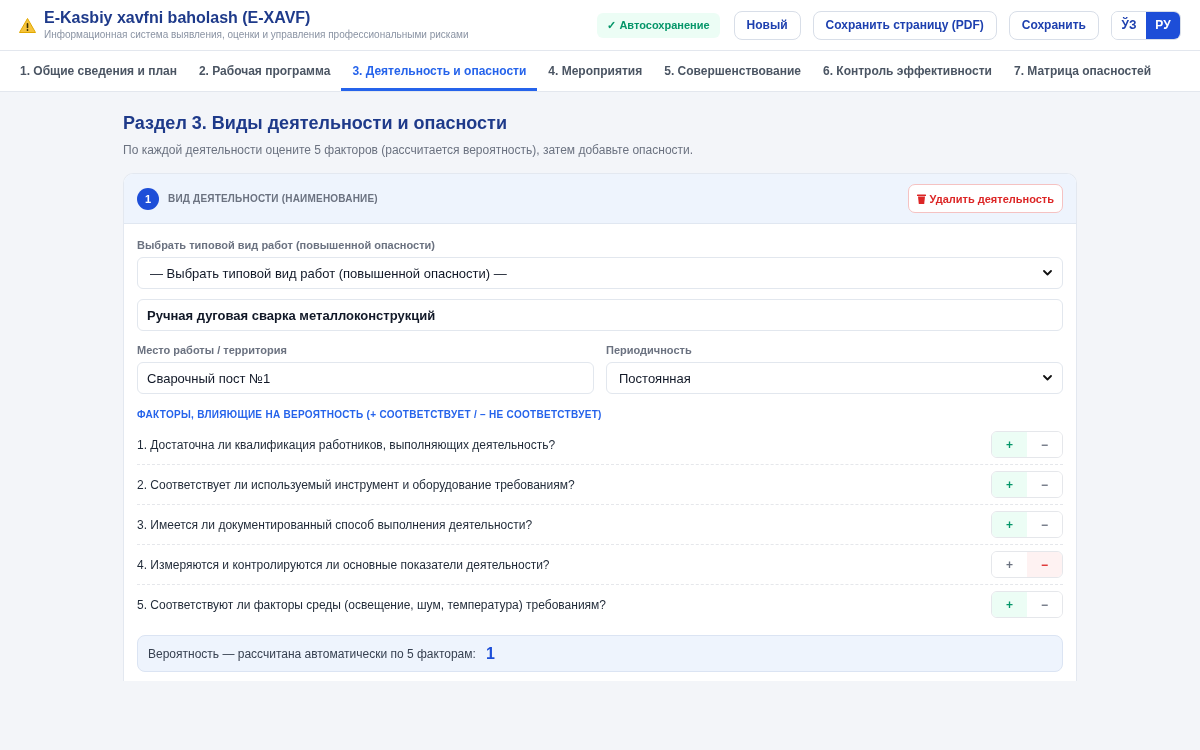  I want to click on new-button: Новый, so click(767, 25).